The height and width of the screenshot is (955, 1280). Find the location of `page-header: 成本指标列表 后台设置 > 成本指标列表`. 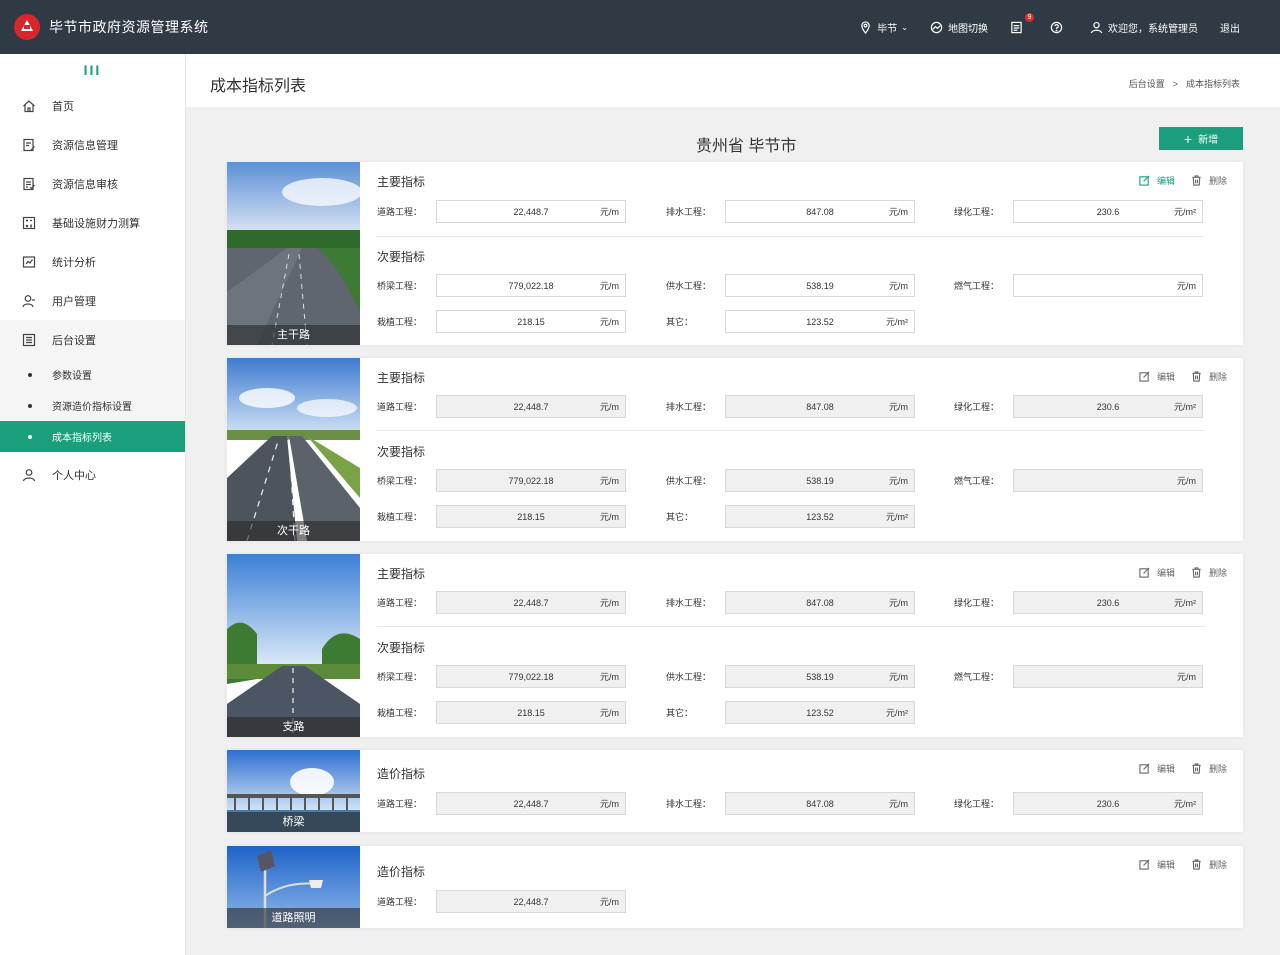

page-header: 成本指标列表 后台设置 > 成本指标列表 is located at coordinates (733, 80).